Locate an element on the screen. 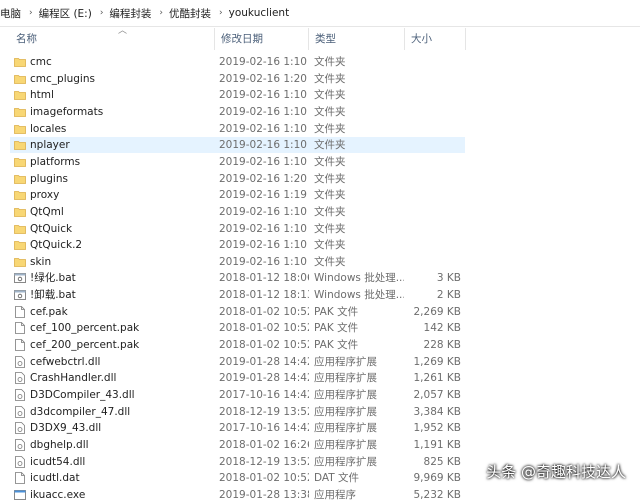 Image resolution: width=640 pixels, height=504 pixels. breadcrumb-item: 编程封装 is located at coordinates (131, 13).